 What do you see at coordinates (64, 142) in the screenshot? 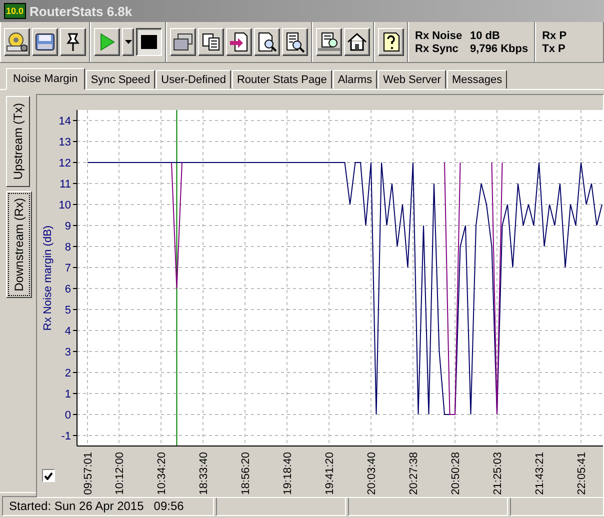
I see `y-tick-label: 13` at bounding box center [64, 142].